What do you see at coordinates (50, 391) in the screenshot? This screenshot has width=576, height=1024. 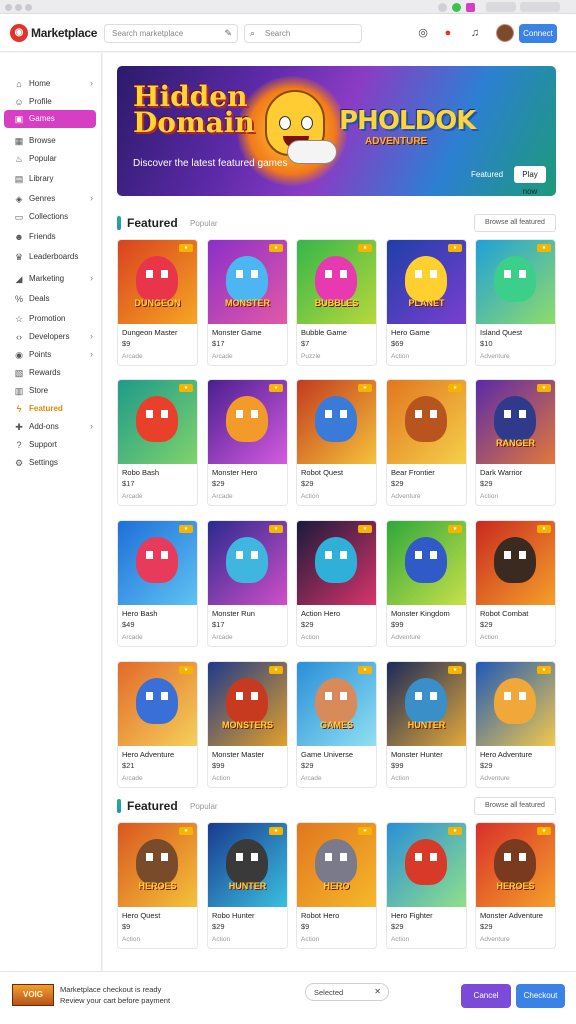 I see `sidebar-item-store: ▥ Store` at bounding box center [50, 391].